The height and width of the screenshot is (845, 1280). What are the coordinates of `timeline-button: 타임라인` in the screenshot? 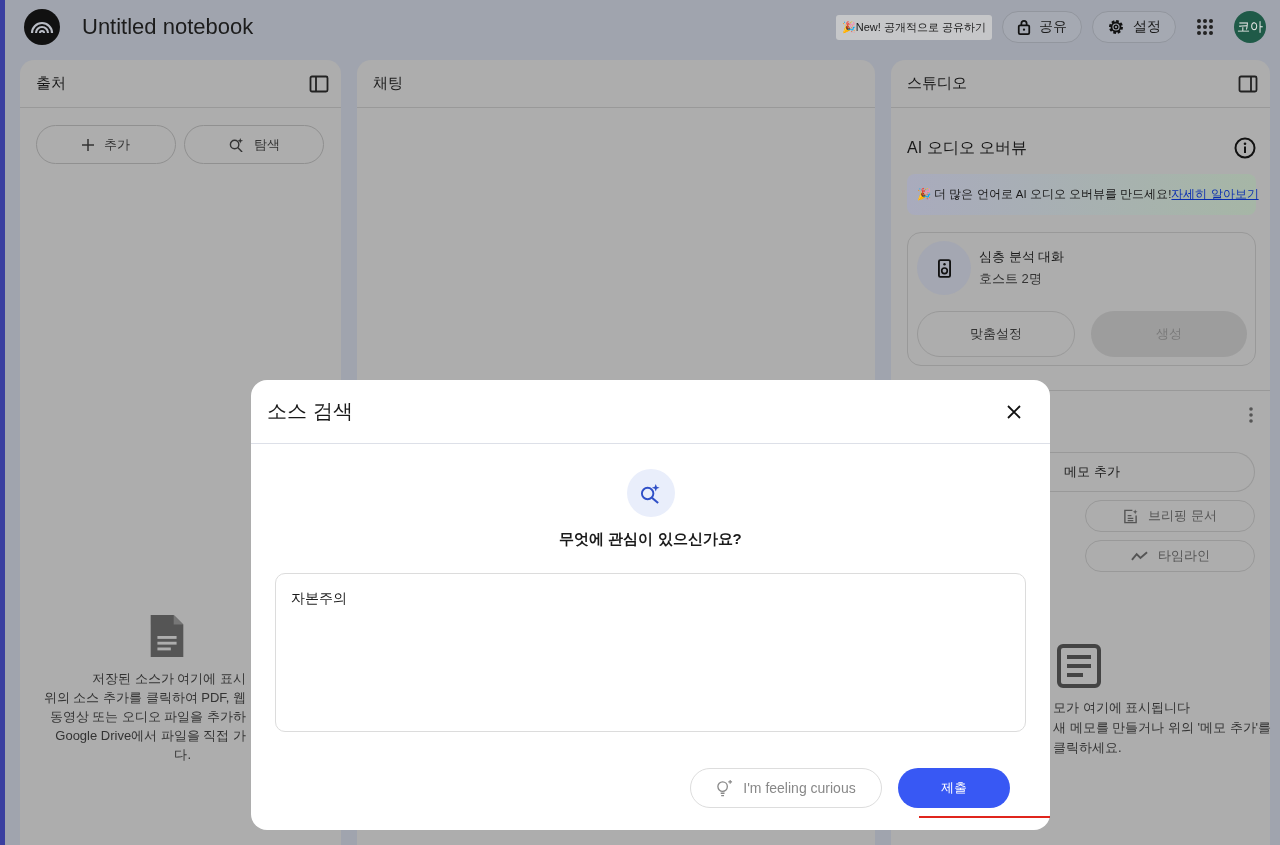 It's located at (1170, 556).